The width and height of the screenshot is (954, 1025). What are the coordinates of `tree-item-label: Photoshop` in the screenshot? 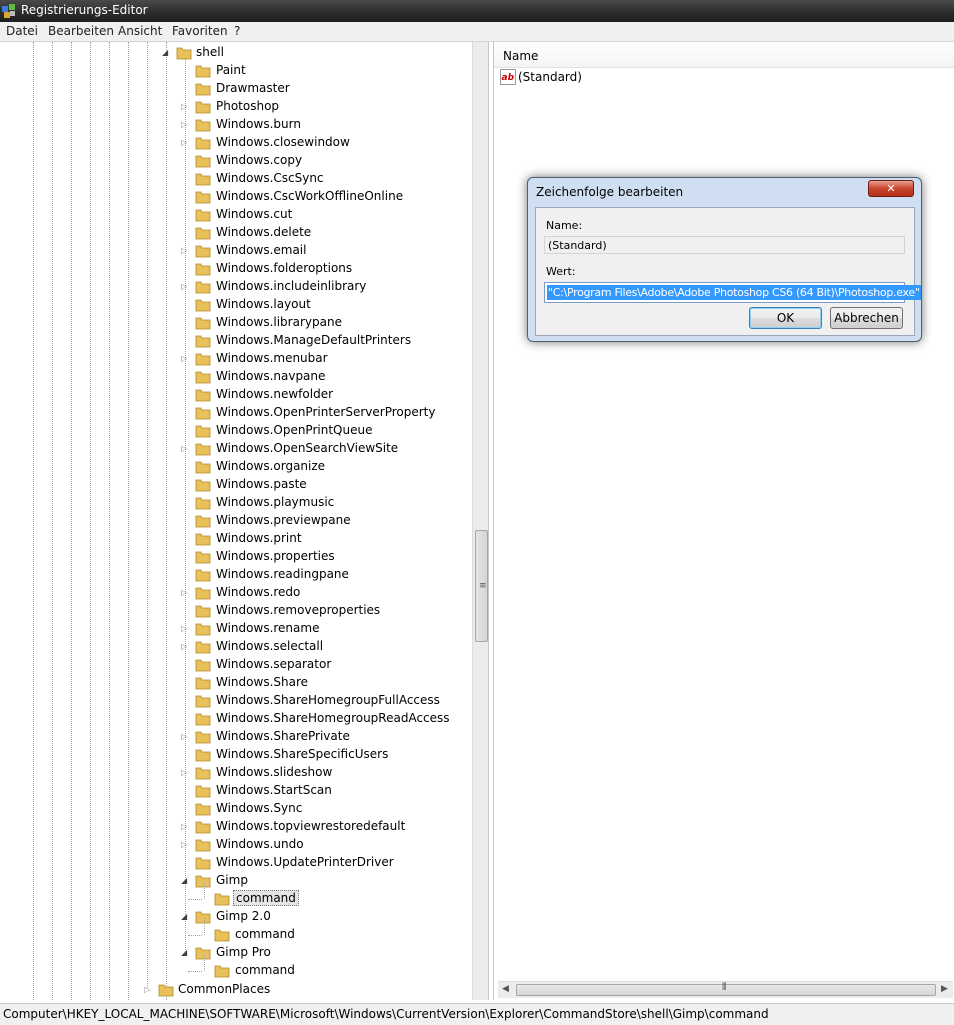 It's located at (248, 106).